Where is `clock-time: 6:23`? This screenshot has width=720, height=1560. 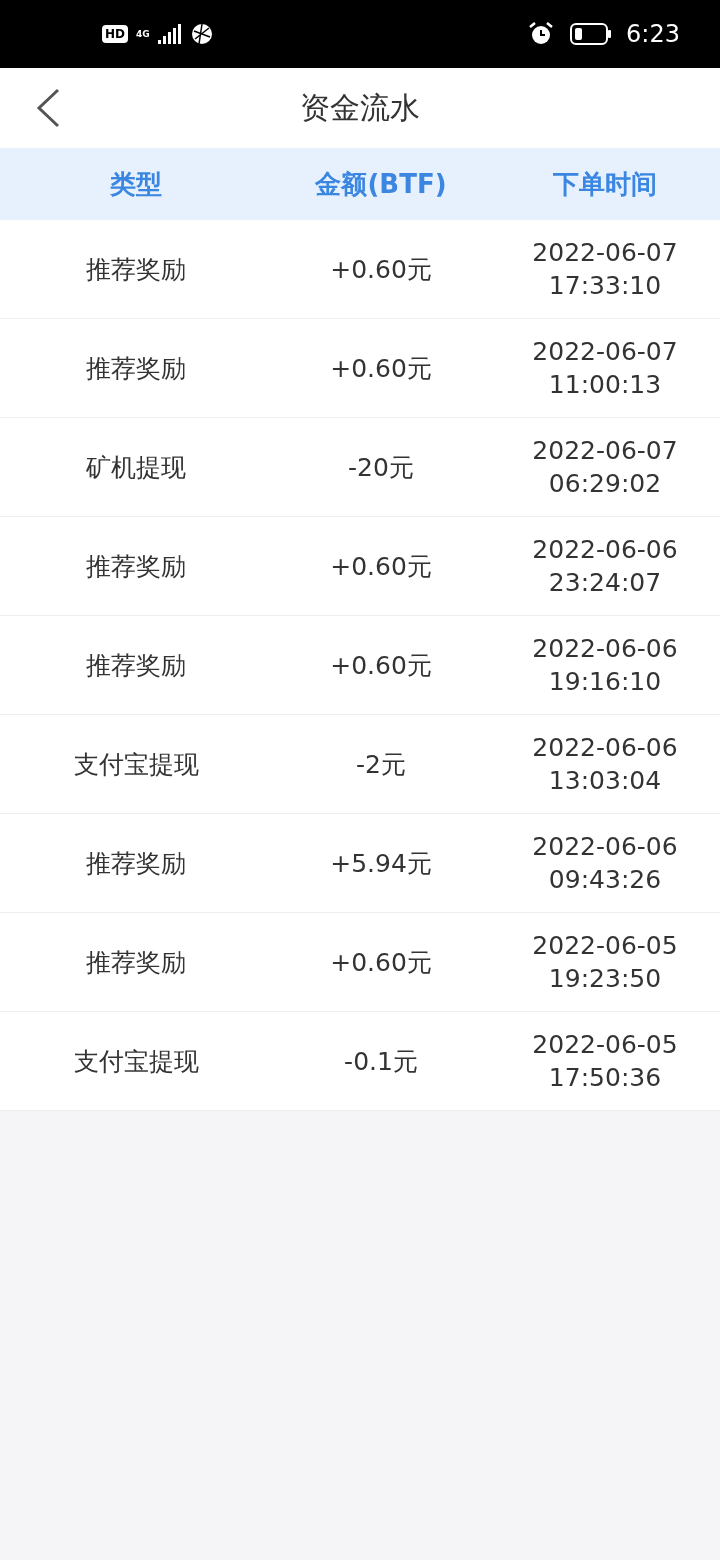
clock-time: 6:23 is located at coordinates (653, 34).